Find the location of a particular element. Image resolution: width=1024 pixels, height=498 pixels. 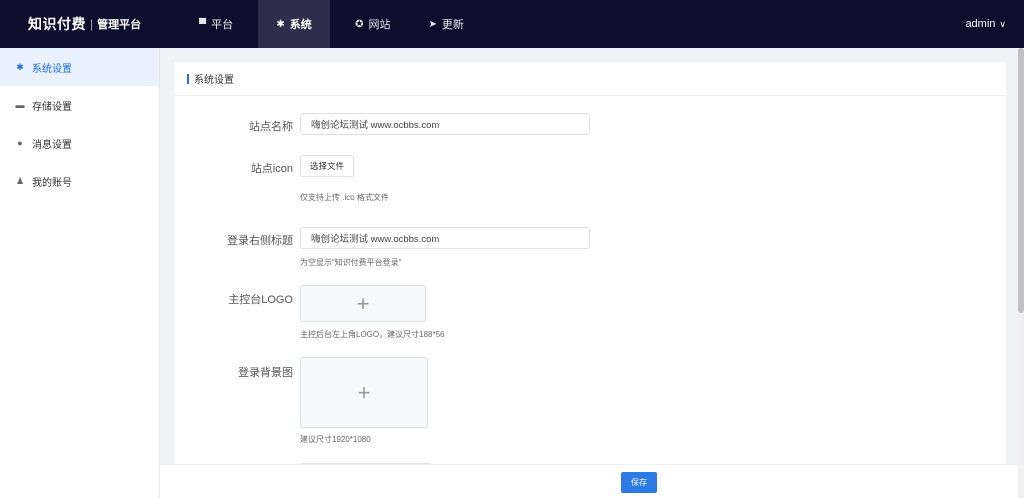

site-icon-hint: 仅支持上传 .ico 格式文件 is located at coordinates (344, 197).